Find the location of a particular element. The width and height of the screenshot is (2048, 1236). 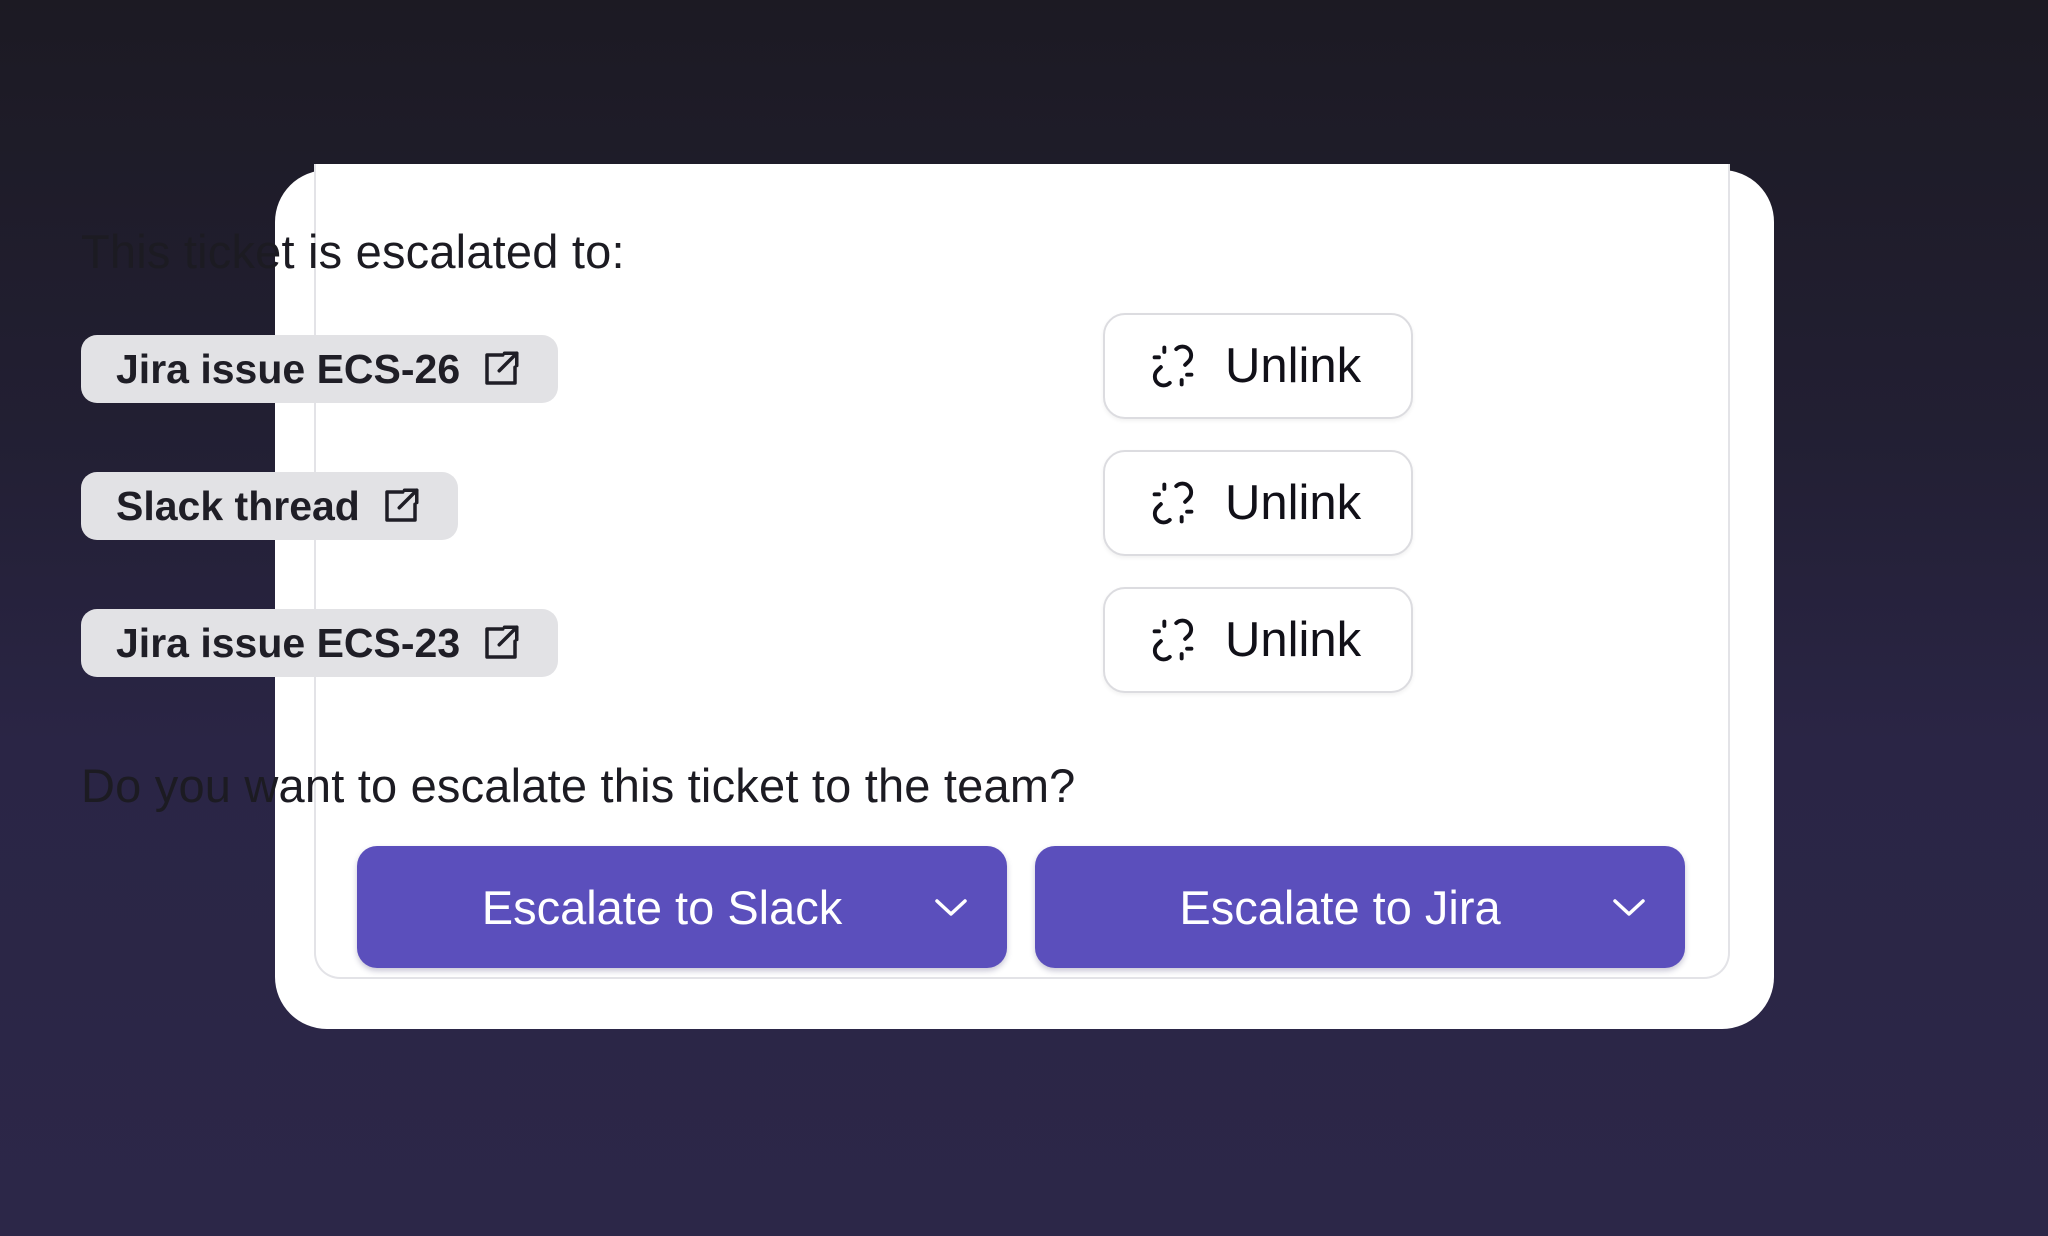

escalate-to-slack-button: Escalate to Slack is located at coordinates (682, 907).